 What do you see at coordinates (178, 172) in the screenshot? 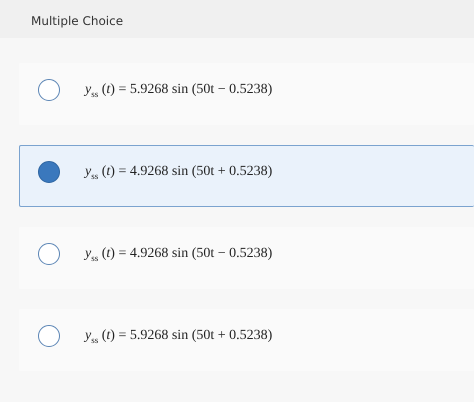
I see `formula-text: y$_{ss}$ (t) = 4.9268 sin (50t + 0.5238)` at bounding box center [178, 172].